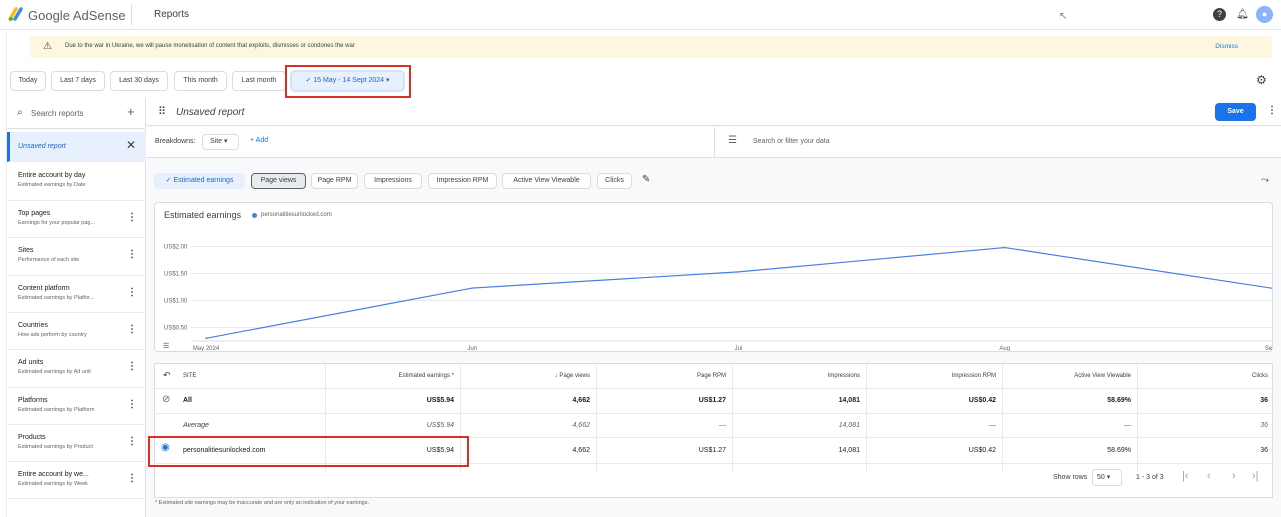  I want to click on header-page-views: ↓ Page views, so click(528, 376).